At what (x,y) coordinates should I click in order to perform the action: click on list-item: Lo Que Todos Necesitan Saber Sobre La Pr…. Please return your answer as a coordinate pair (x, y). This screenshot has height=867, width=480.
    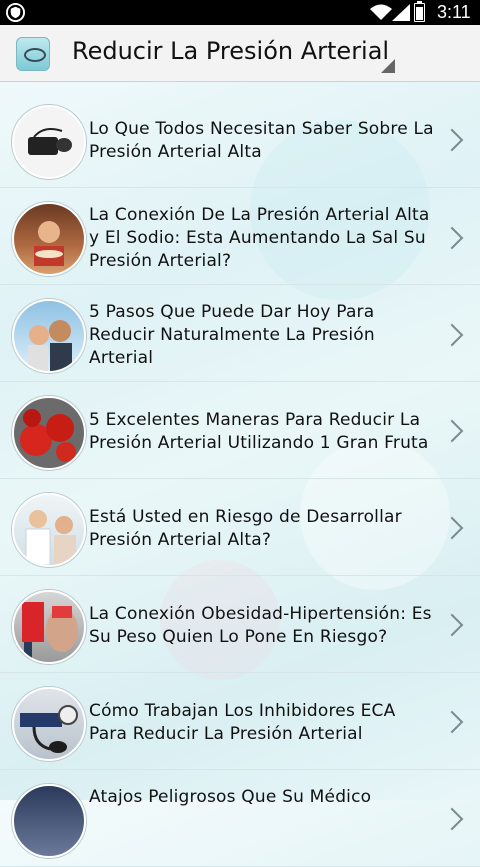
    Looking at the image, I should click on (240, 139).